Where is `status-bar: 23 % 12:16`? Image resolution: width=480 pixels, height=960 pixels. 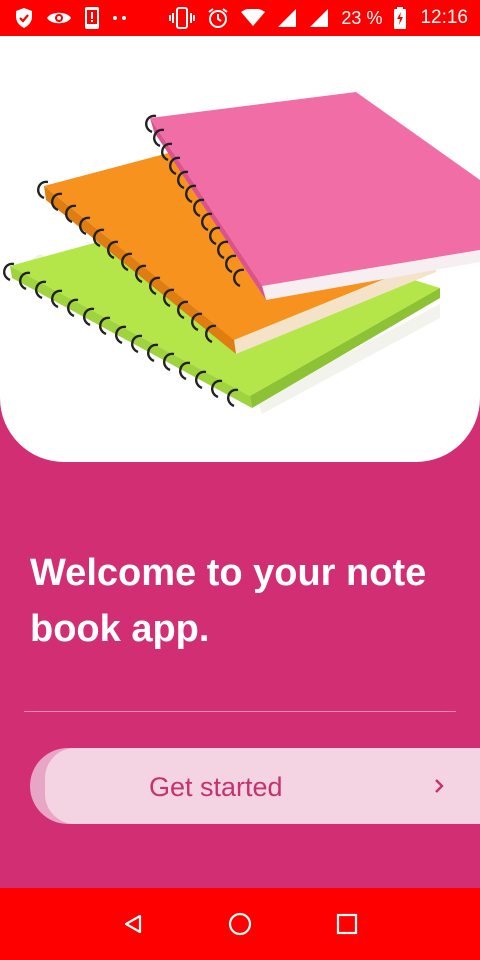
status-bar: 23 % 12:16 is located at coordinates (240, 18).